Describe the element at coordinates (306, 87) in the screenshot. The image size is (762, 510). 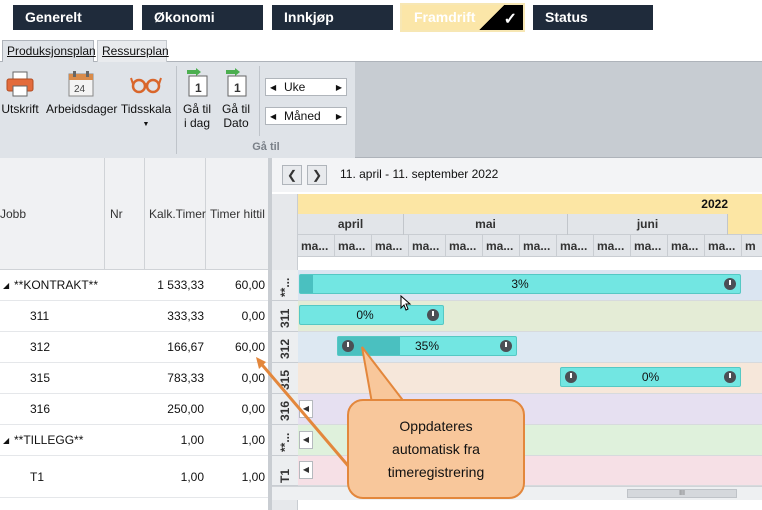
I see `uke-stepper: ◀ Uke ▶` at that location.